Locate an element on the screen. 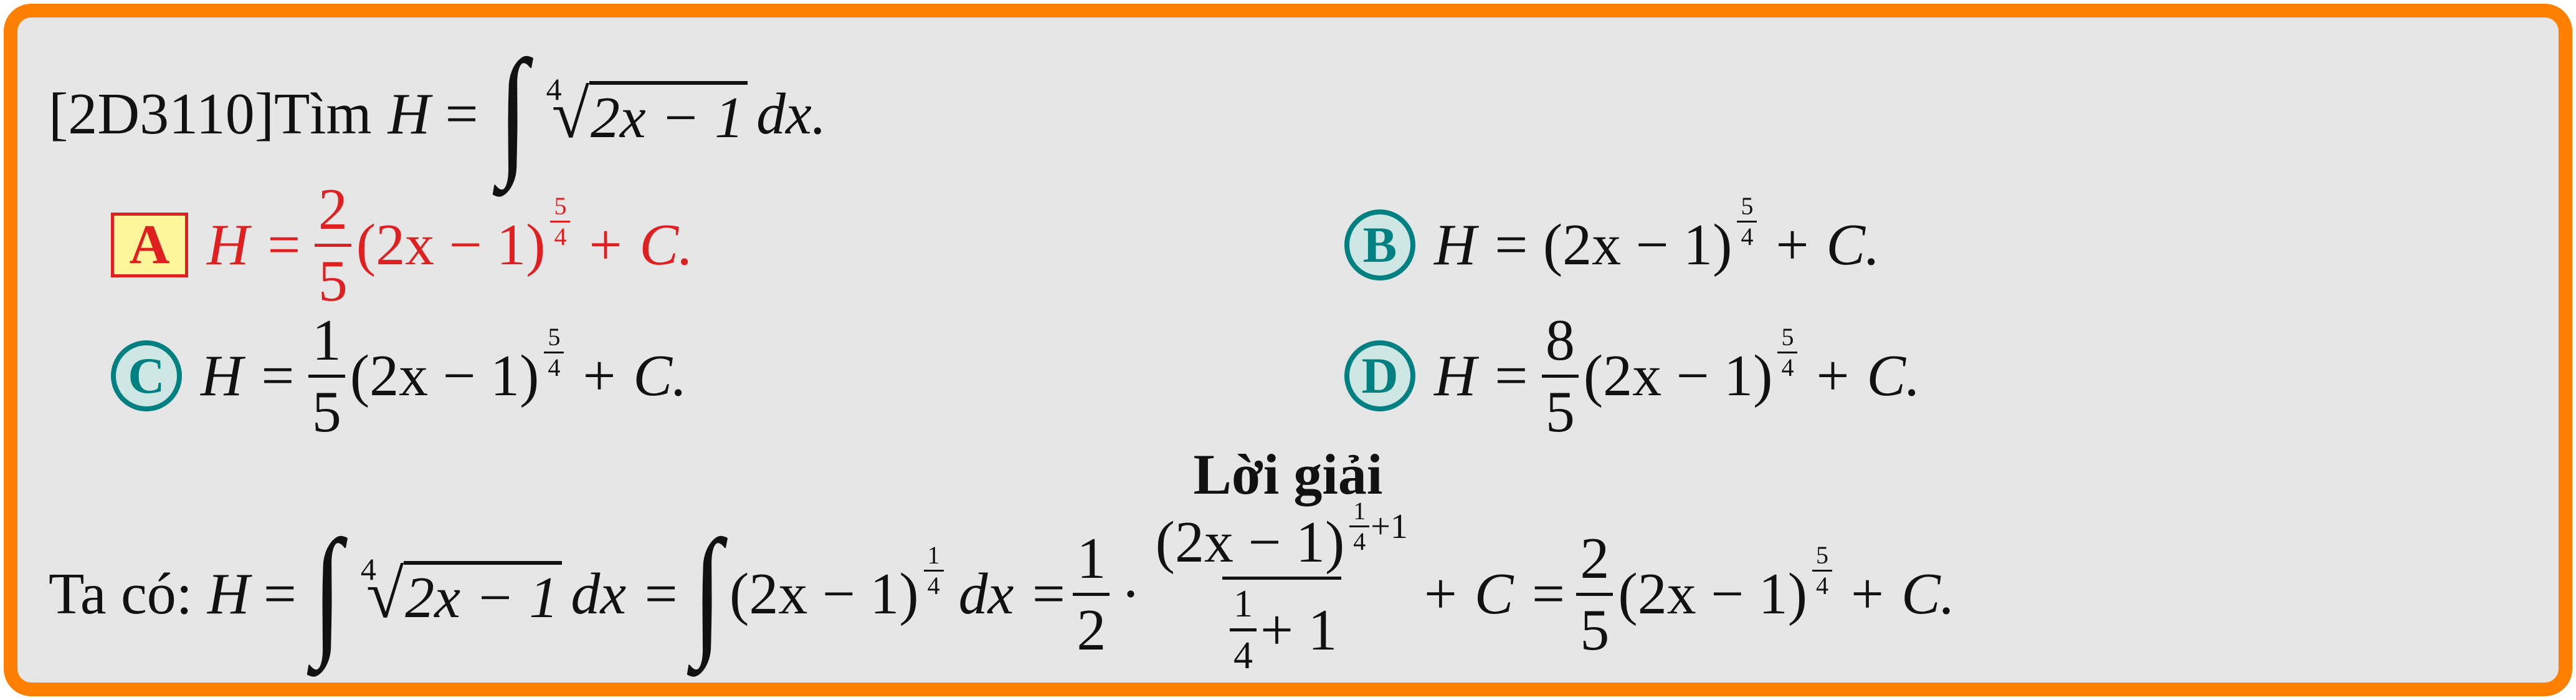 The height and width of the screenshot is (700, 2576). option-a-tail: + C. is located at coordinates (639, 245).